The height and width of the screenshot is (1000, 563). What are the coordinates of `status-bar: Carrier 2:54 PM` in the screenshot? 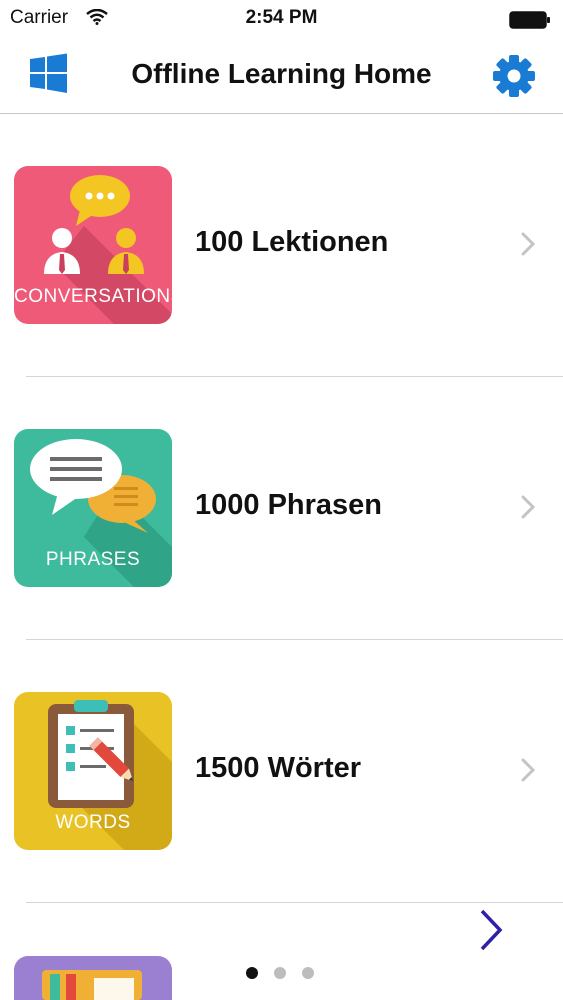 It's located at (281, 19).